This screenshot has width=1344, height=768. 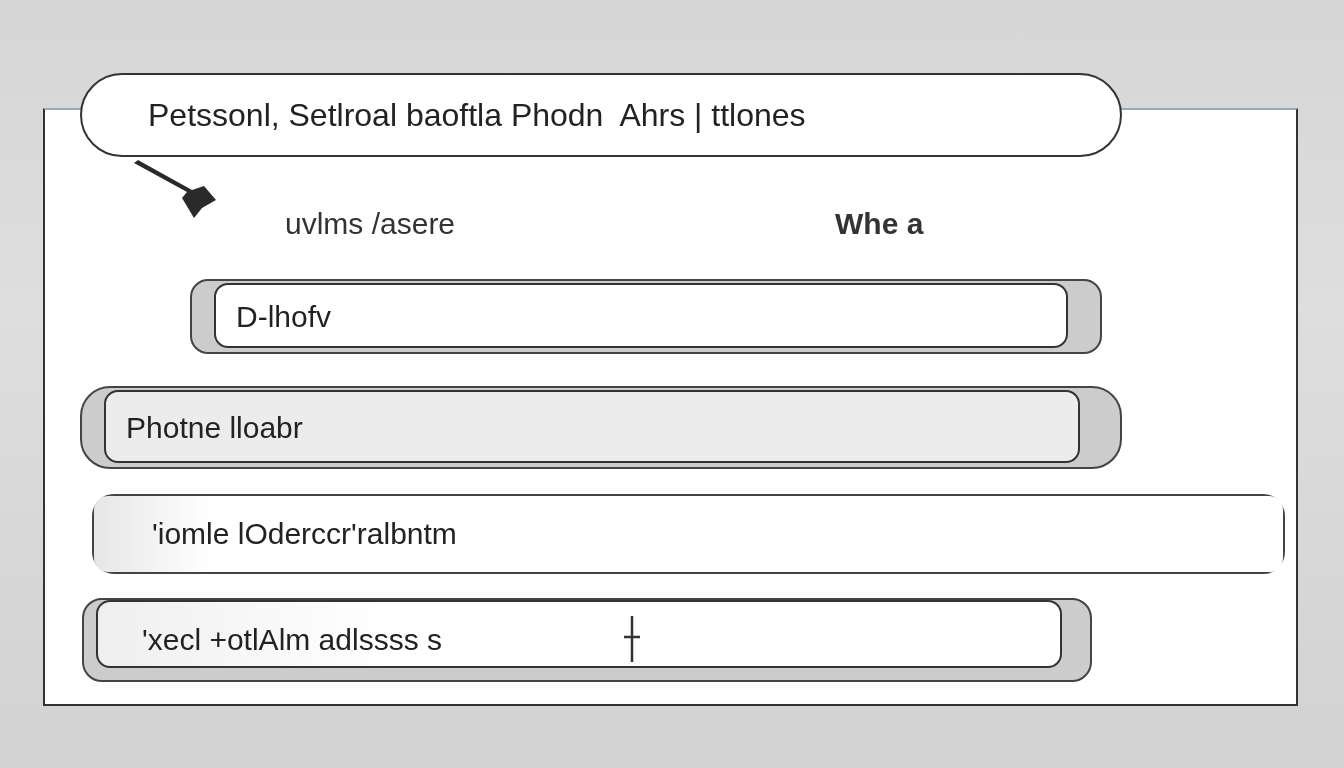 What do you see at coordinates (646, 316) in the screenshot?
I see `input-field: D-lhofv` at bounding box center [646, 316].